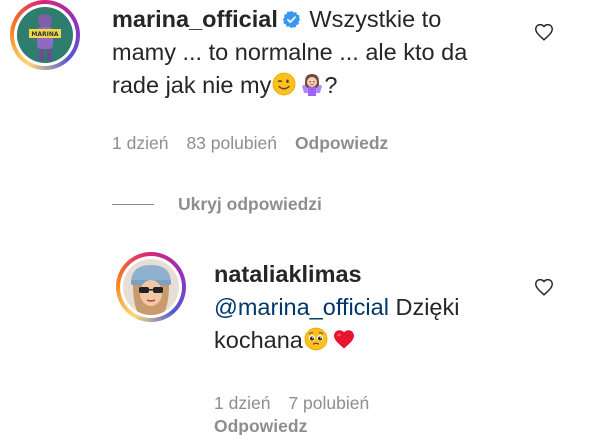 This screenshot has height=435, width=600. I want to click on comment-line-1: marina_official Wszystkie to, so click(322, 19).